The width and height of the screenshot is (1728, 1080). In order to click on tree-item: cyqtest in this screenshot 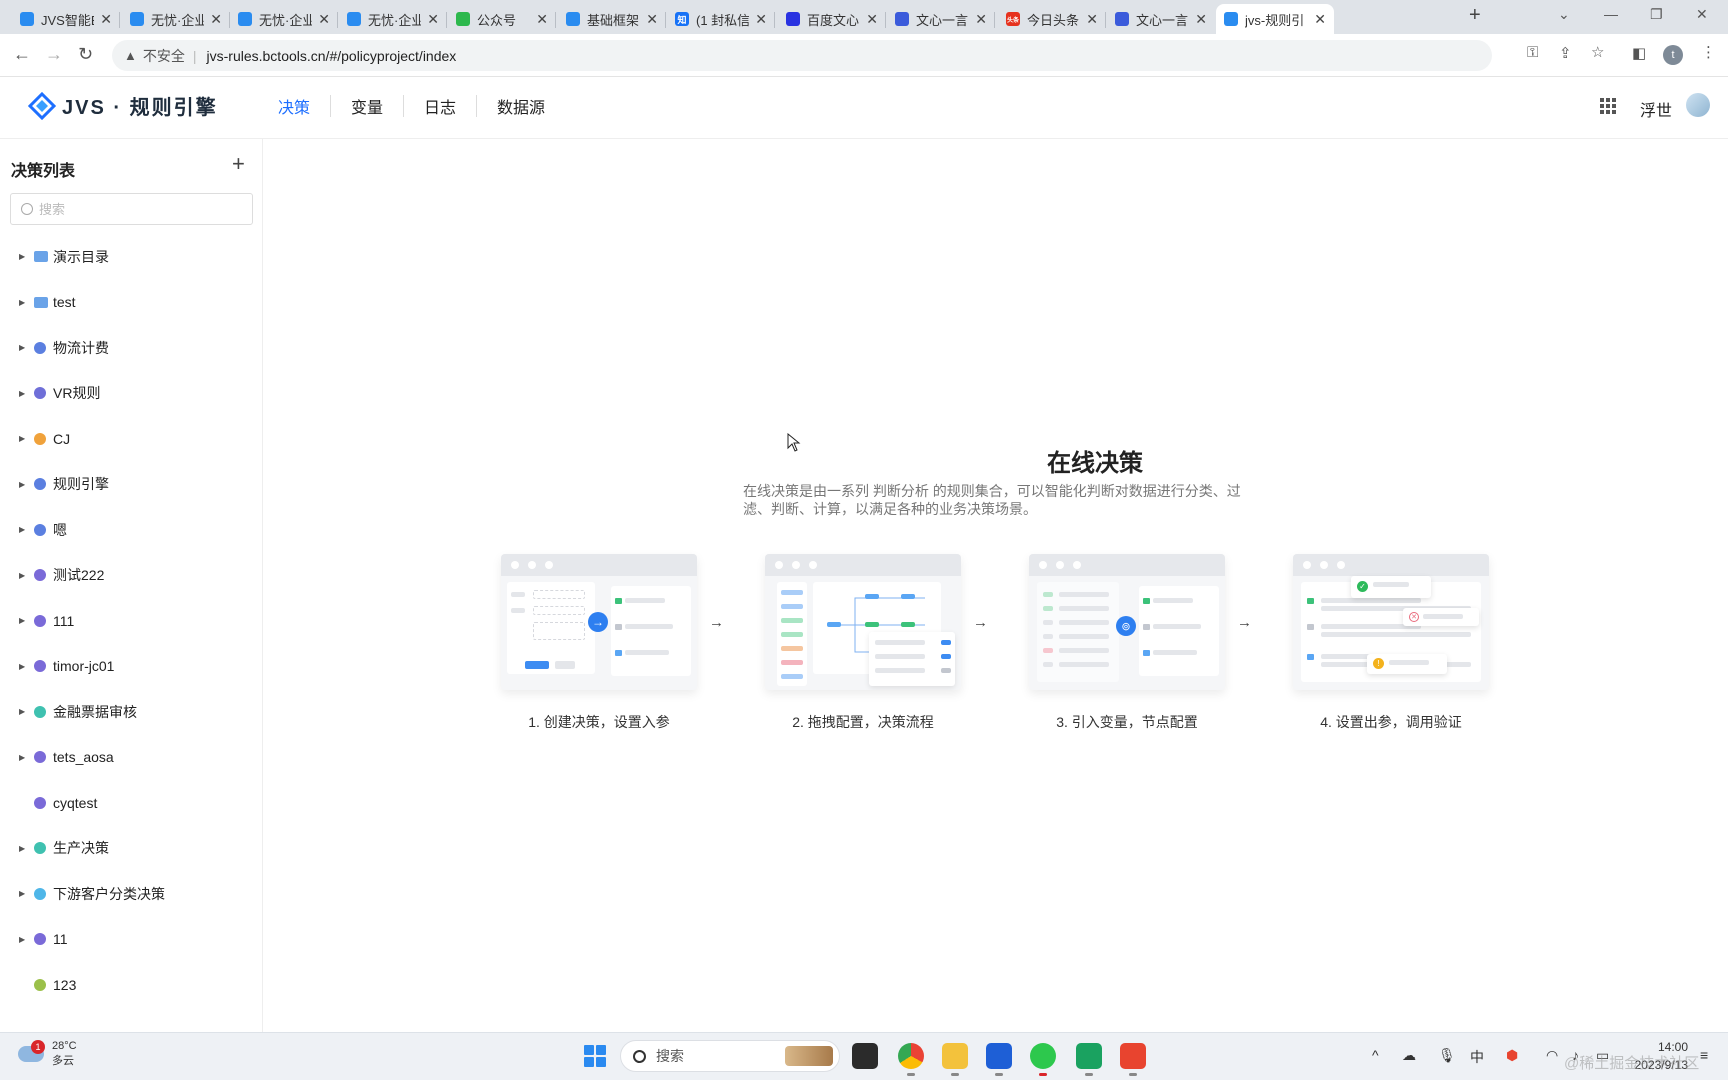, I will do `click(131, 803)`.